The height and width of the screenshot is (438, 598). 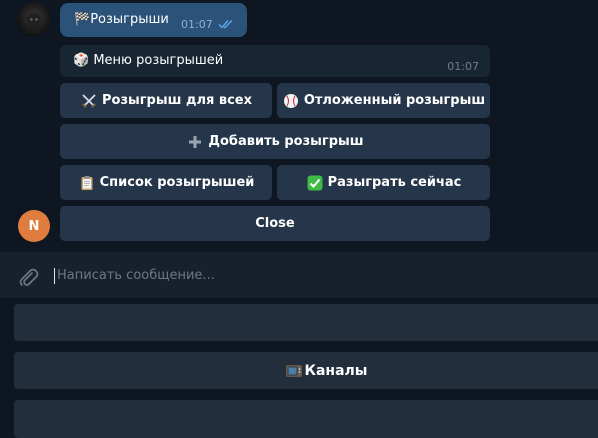 I want to click on plus-icon, so click(x=195, y=142).